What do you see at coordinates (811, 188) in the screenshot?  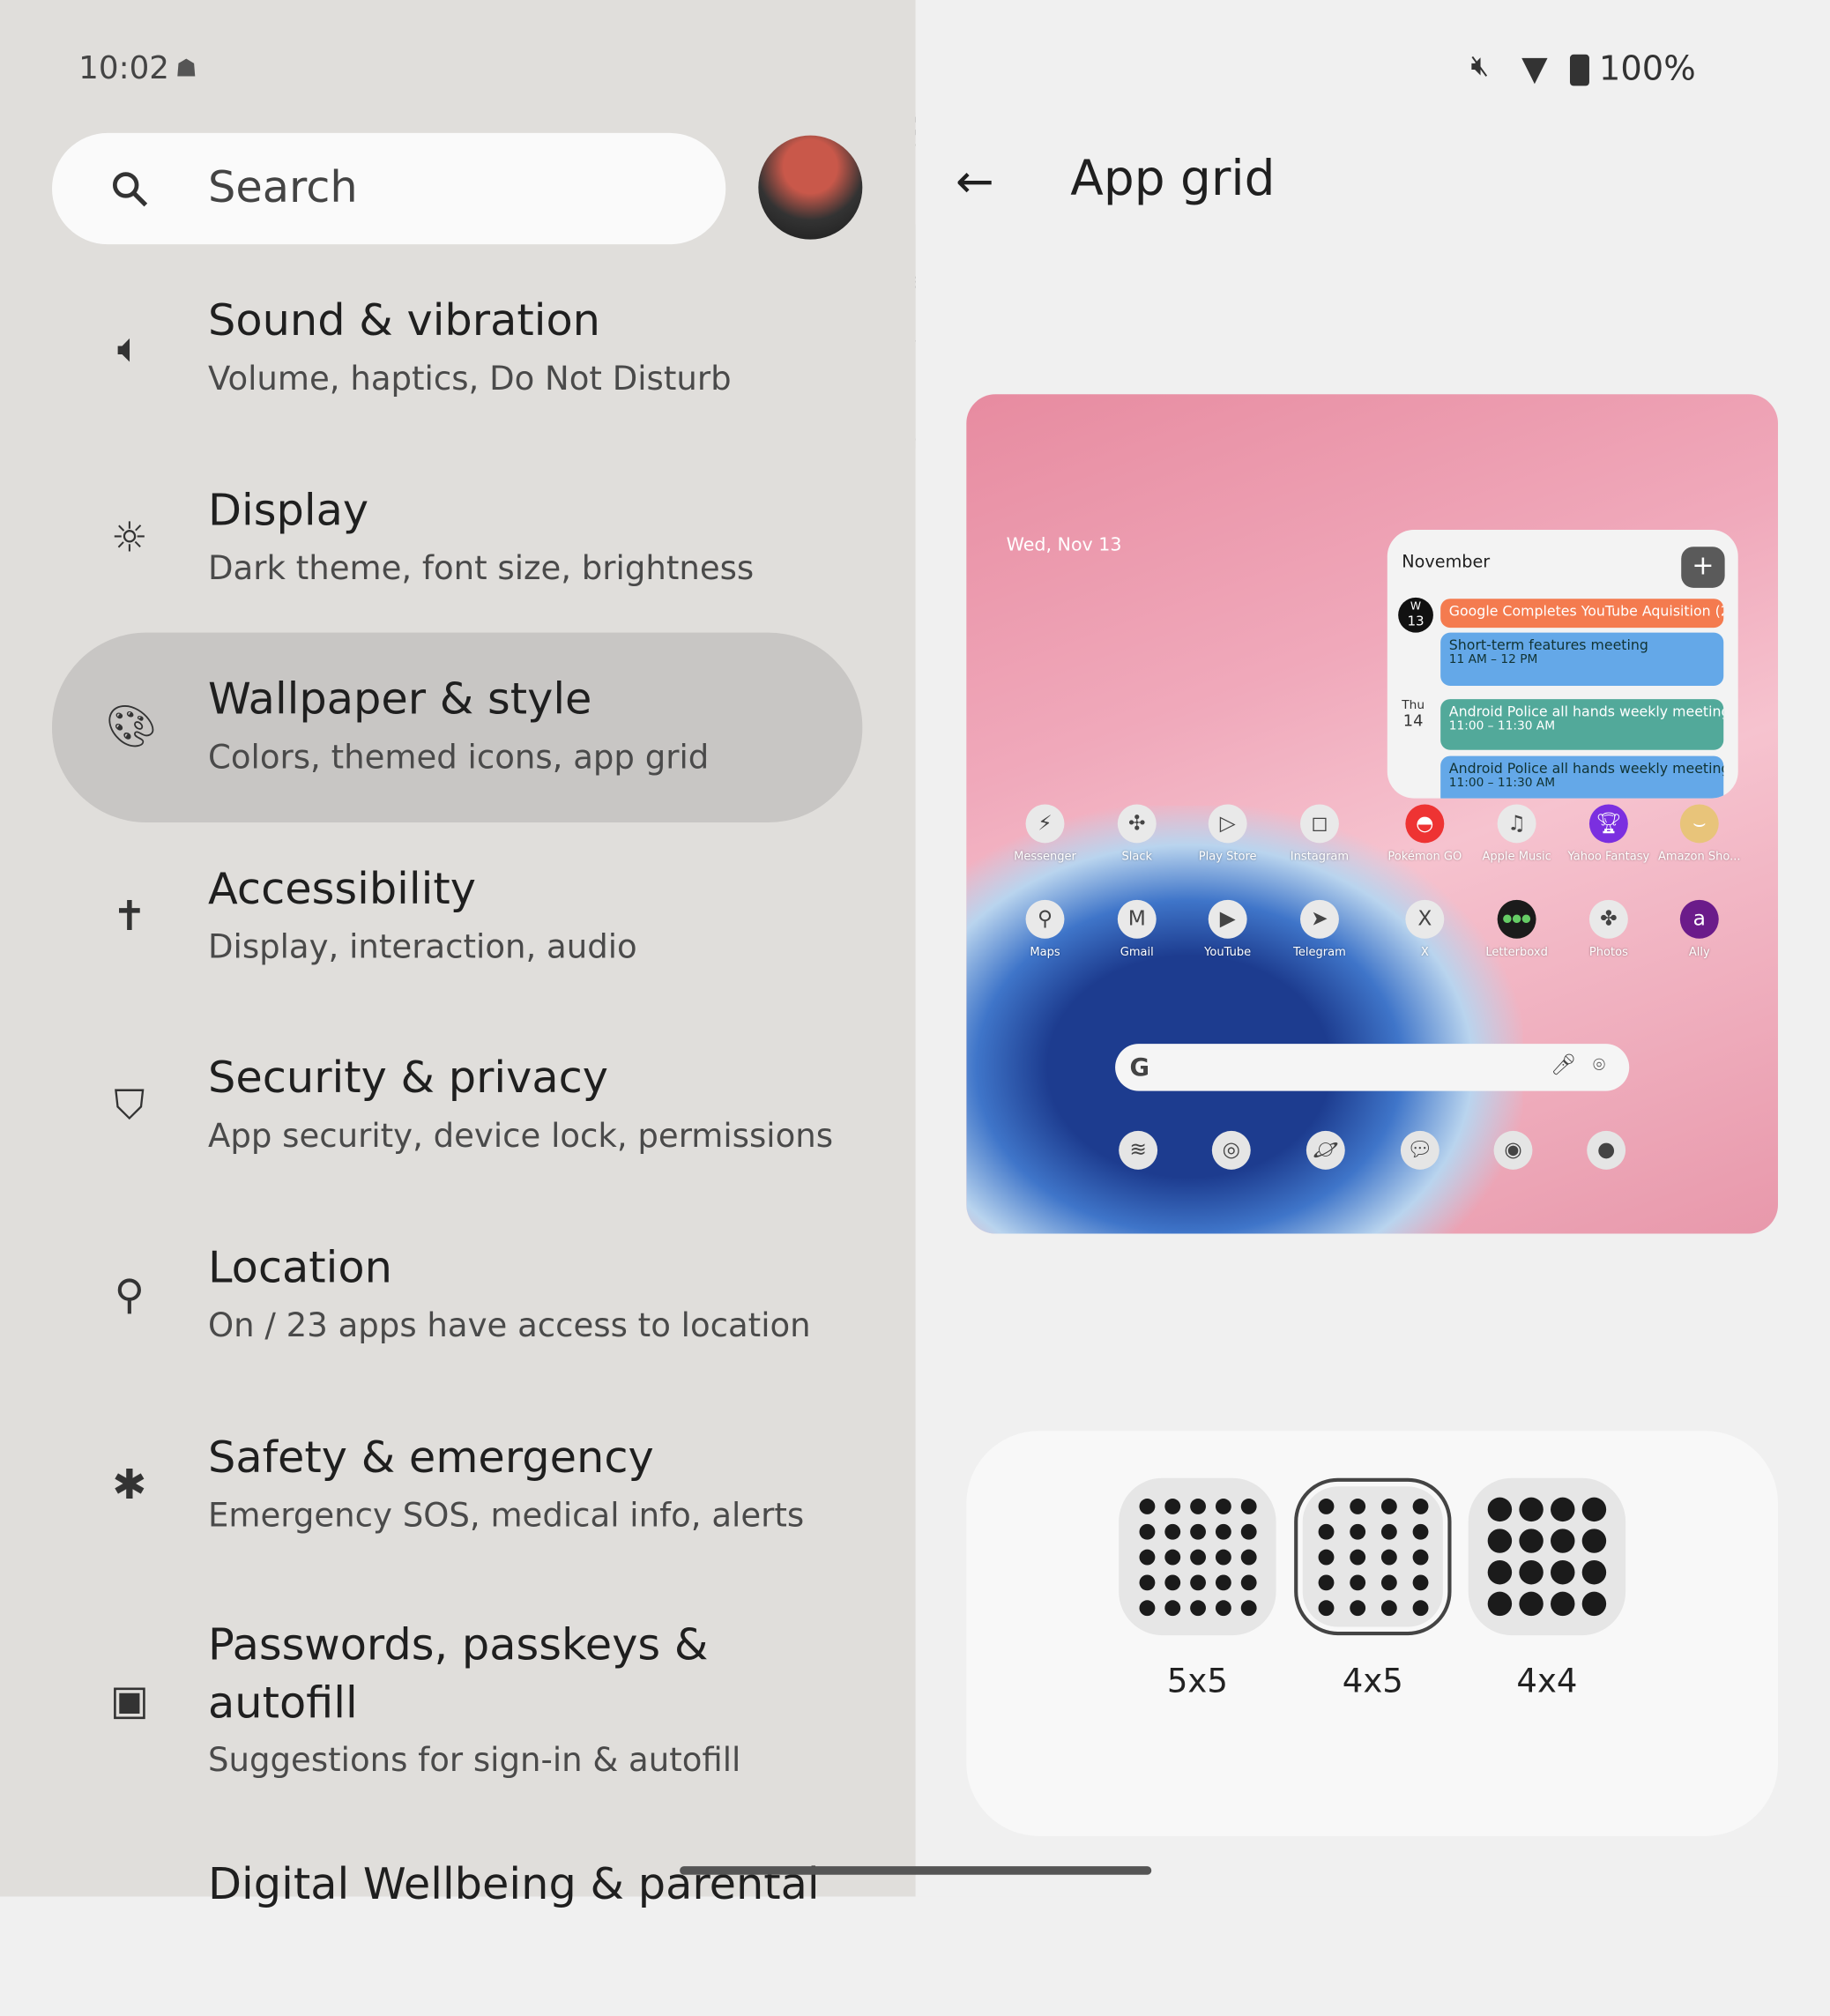 I see `avatar` at bounding box center [811, 188].